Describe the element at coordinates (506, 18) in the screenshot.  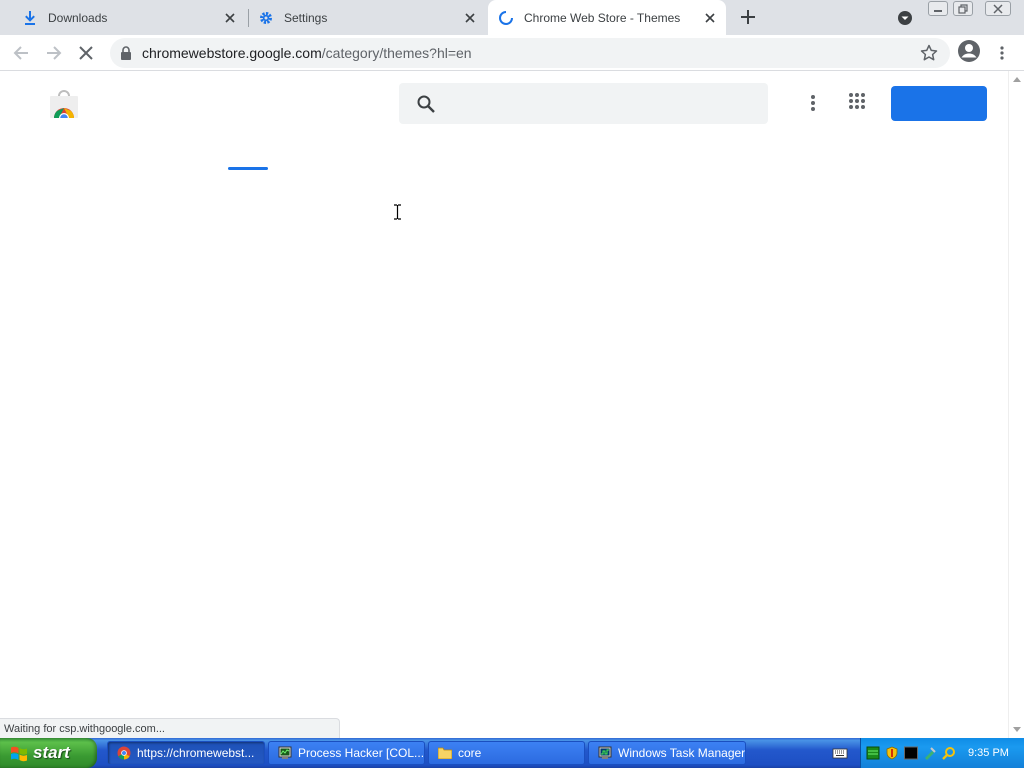
I see `loading-spinner-icon` at that location.